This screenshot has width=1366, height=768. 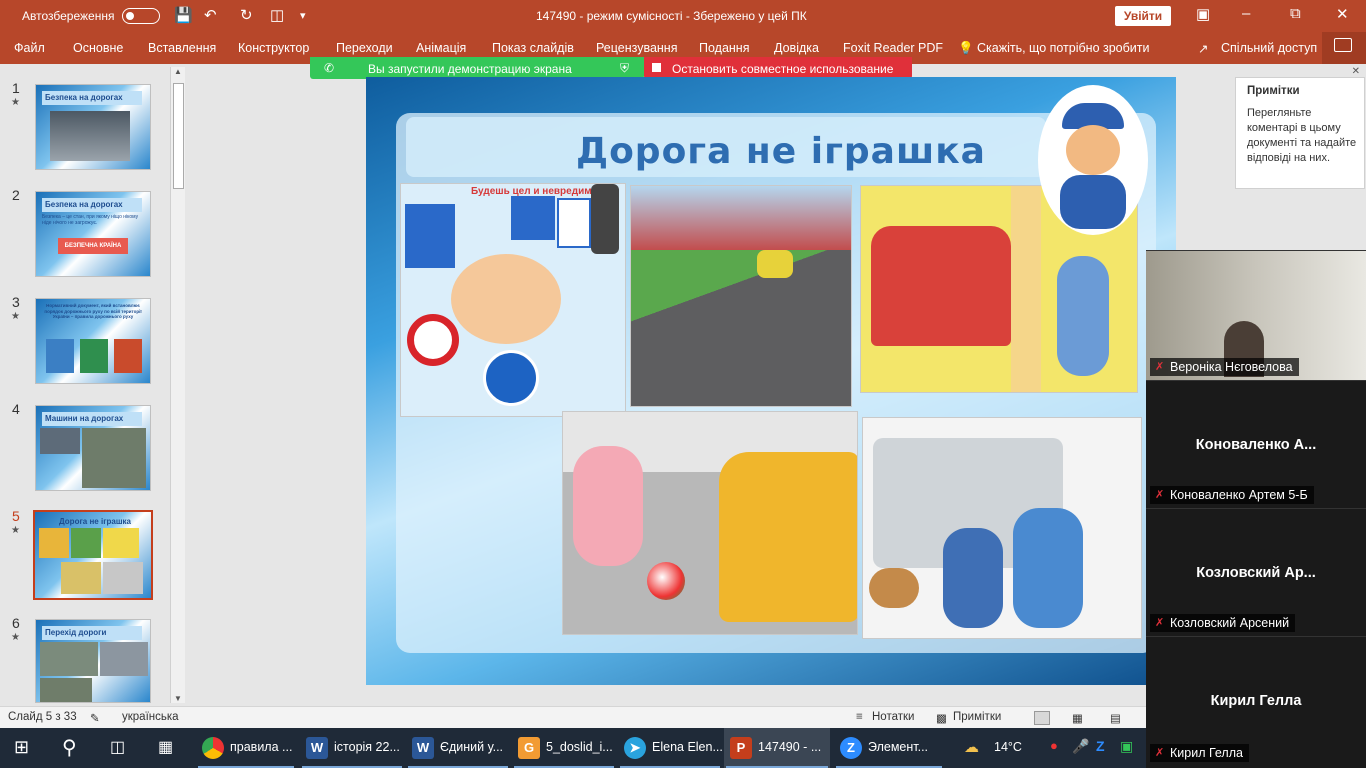 I want to click on customize-qat-icon: ▾, so click(x=303, y=15).